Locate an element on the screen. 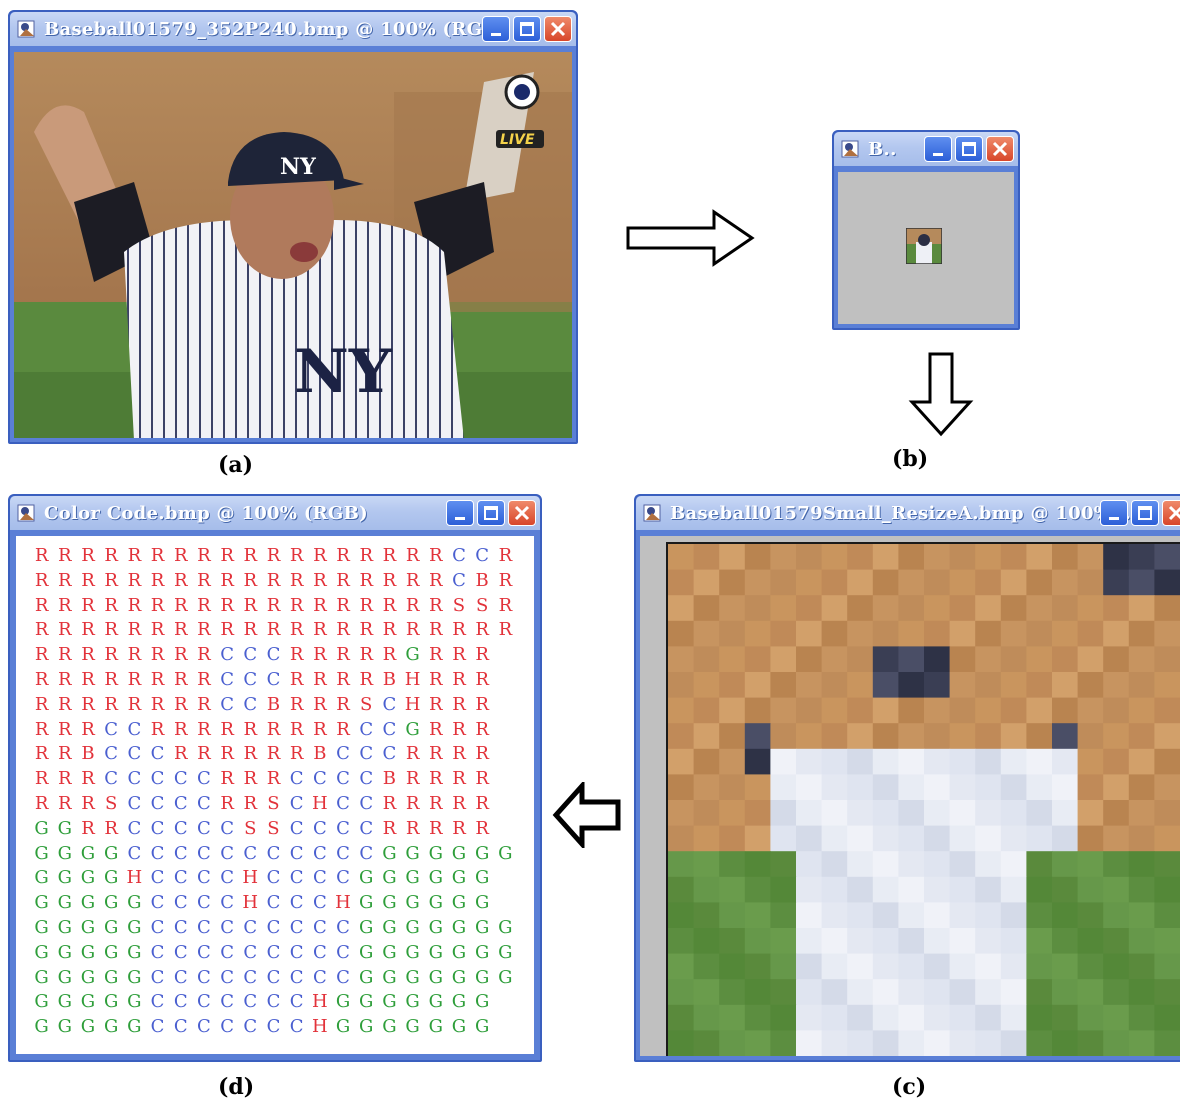 Image resolution: width=1180 pixels, height=1106 pixels. code-row: RRRRRRRRCCCRRRRBHRRR is located at coordinates (282, 680).